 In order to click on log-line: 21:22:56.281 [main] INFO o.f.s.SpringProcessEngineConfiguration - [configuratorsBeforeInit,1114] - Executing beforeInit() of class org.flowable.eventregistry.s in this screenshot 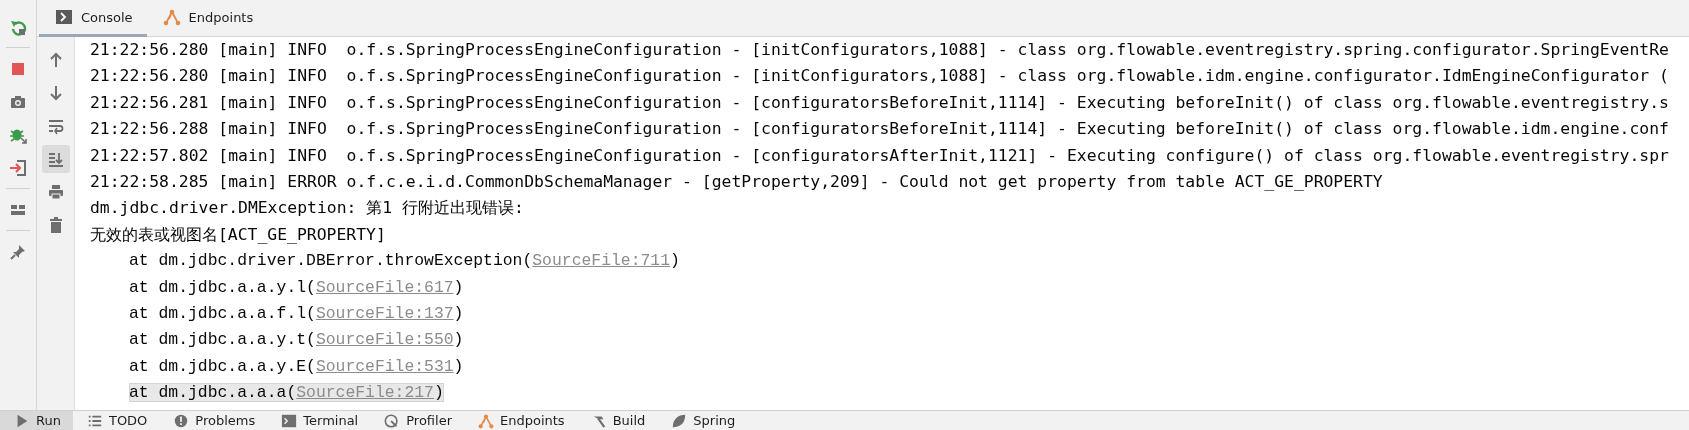, I will do `click(879, 102)`.